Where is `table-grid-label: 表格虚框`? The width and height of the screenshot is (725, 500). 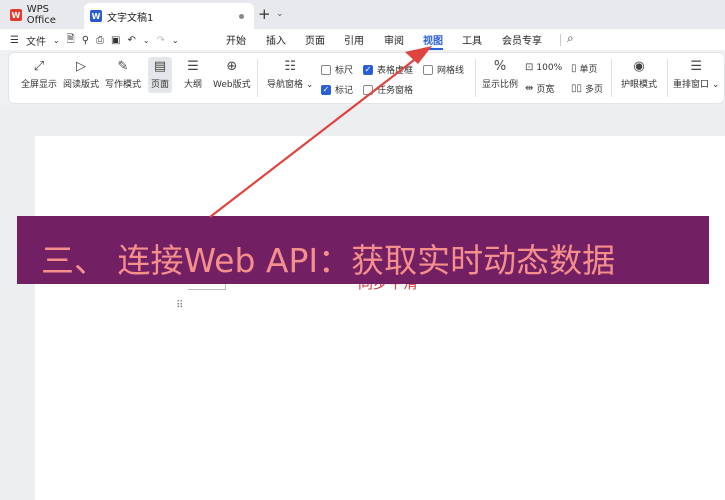
table-grid-label: 表格虚框 is located at coordinates (395, 71).